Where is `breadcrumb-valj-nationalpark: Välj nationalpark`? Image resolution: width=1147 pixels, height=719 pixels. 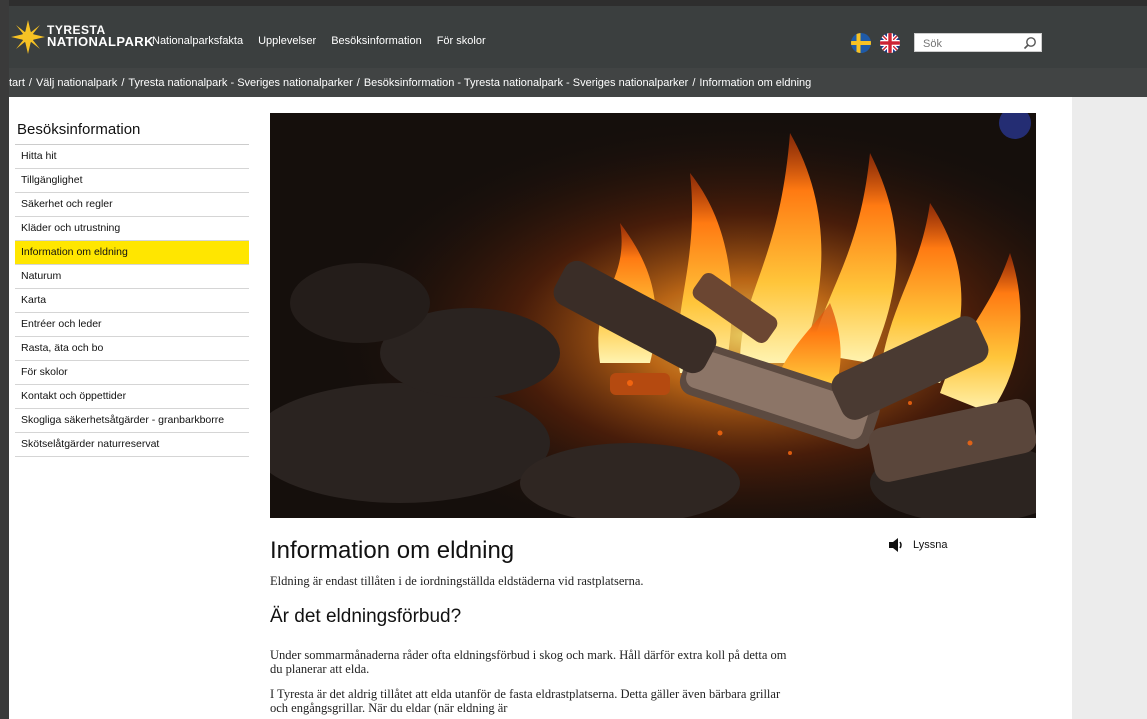
breadcrumb-valj-nationalpark: Välj nationalpark is located at coordinates (76, 83).